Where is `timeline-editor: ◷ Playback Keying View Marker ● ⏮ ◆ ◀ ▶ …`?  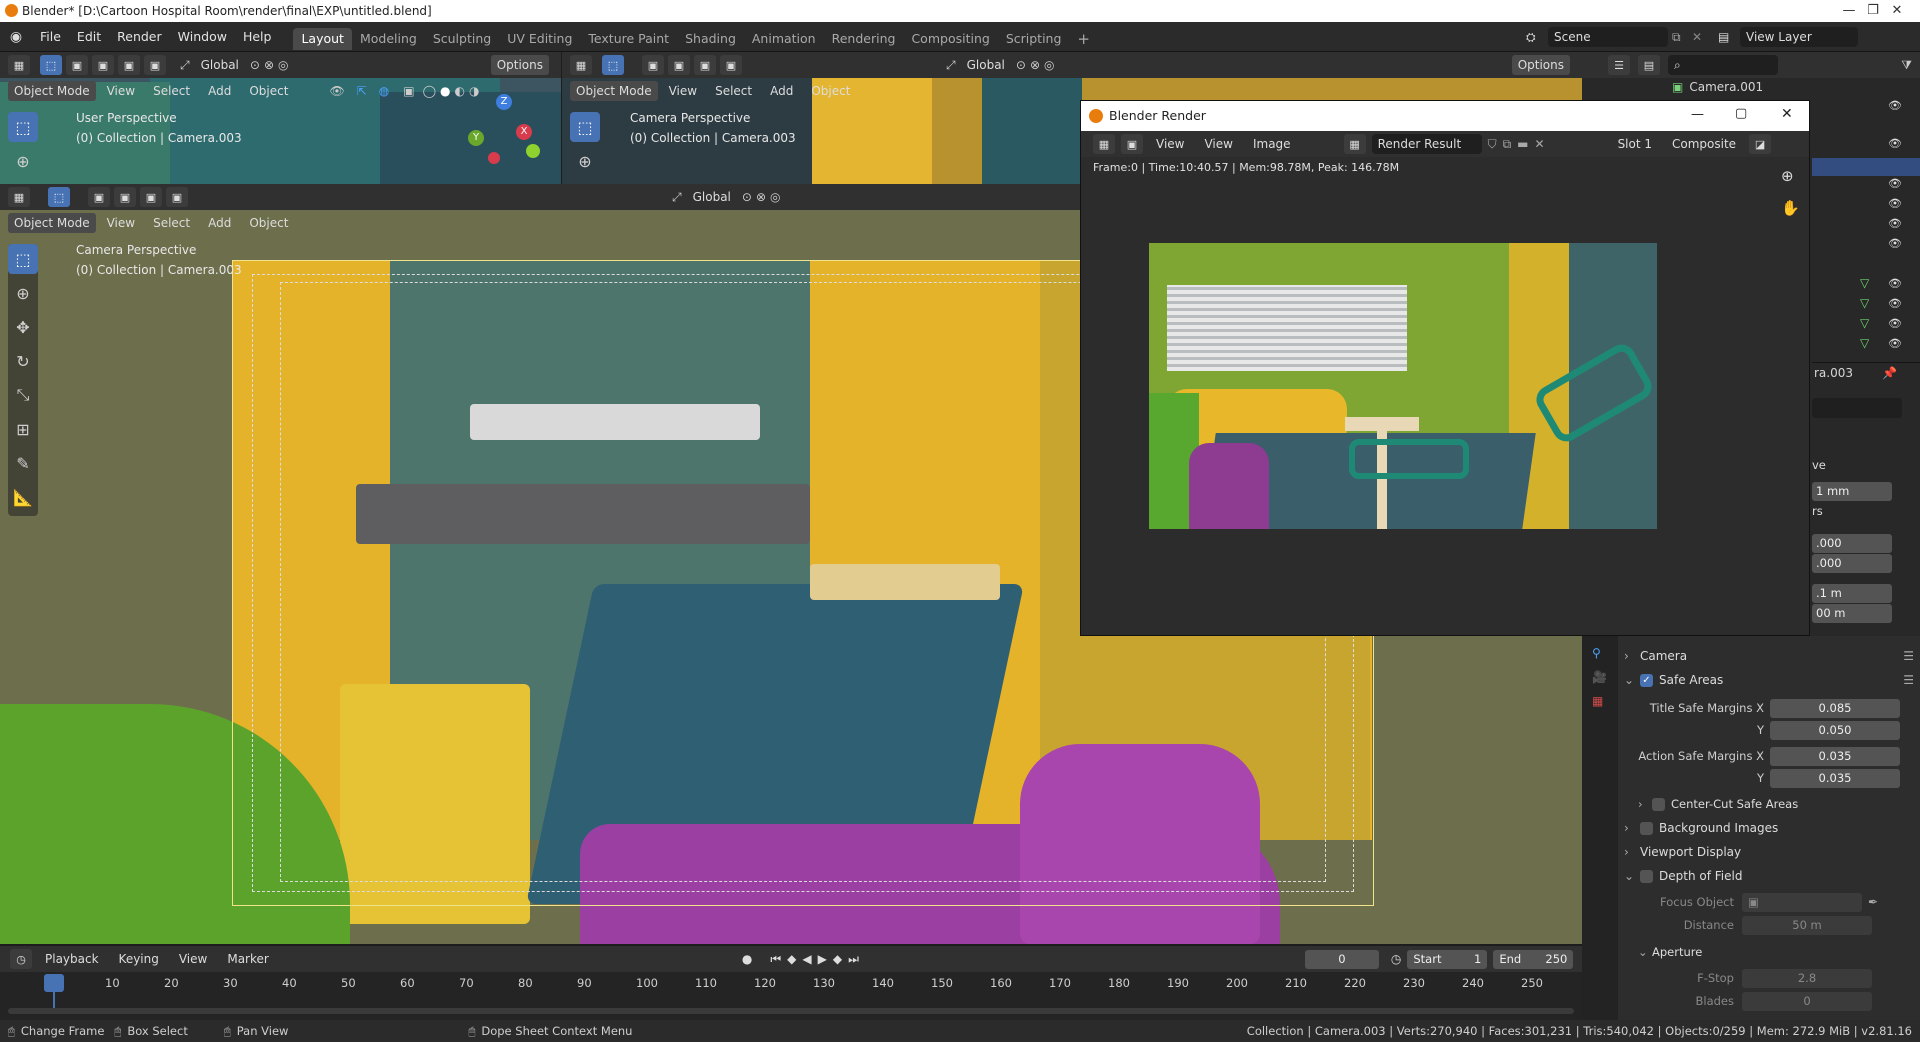 timeline-editor: ◷ Playback Keying View Marker ● ⏮ ◆ ◀ ▶ … is located at coordinates (791, 986).